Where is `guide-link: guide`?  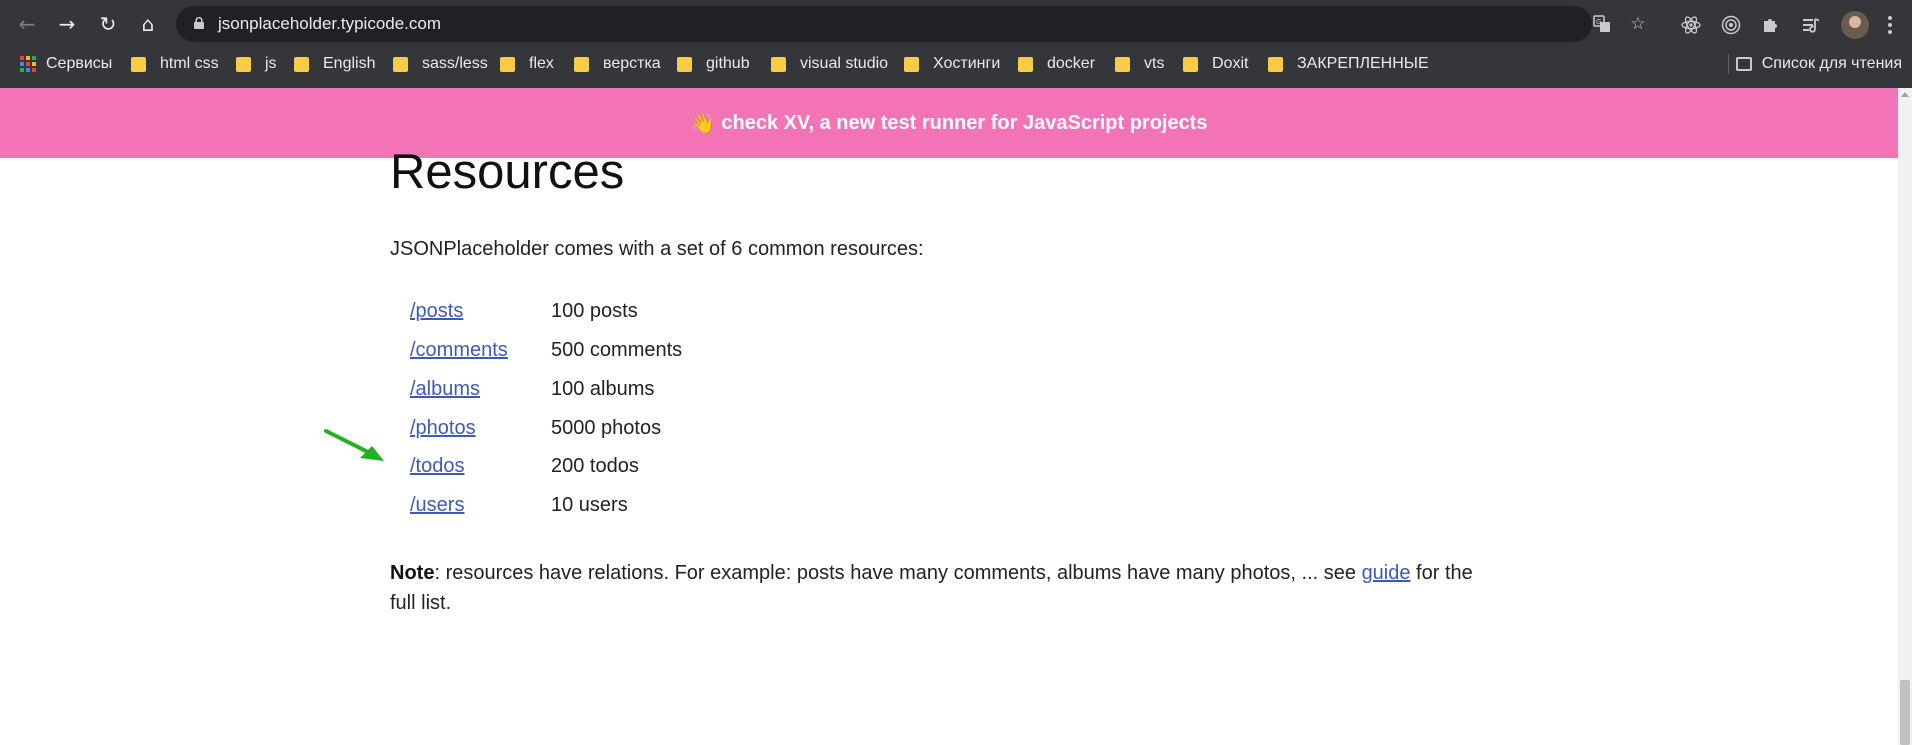
guide-link: guide is located at coordinates (1386, 573).